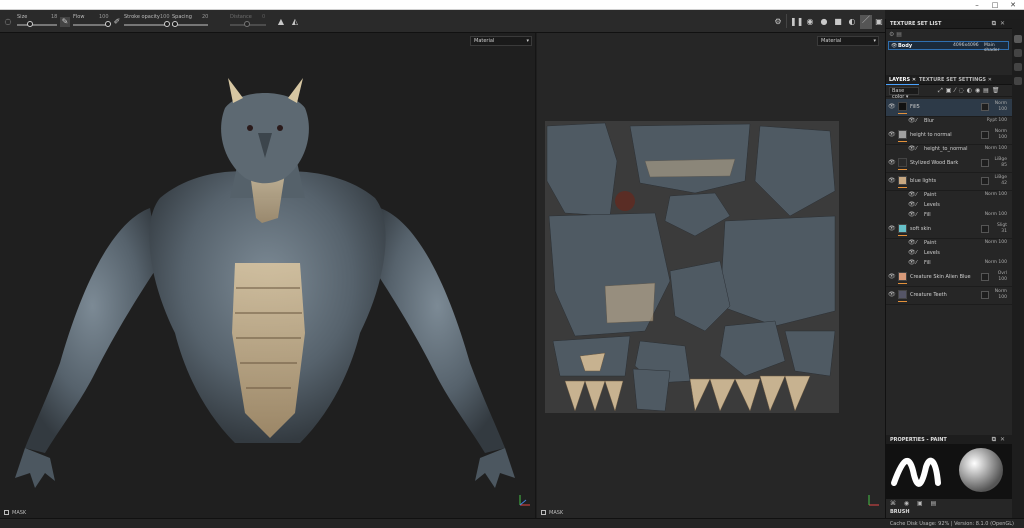  I want to click on spacing-control: Spacing 20, so click(190, 22).